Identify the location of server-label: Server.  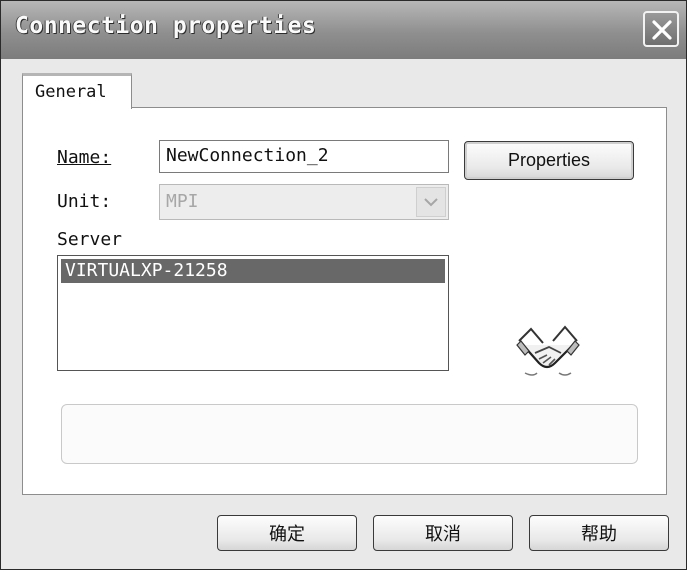
(90, 239).